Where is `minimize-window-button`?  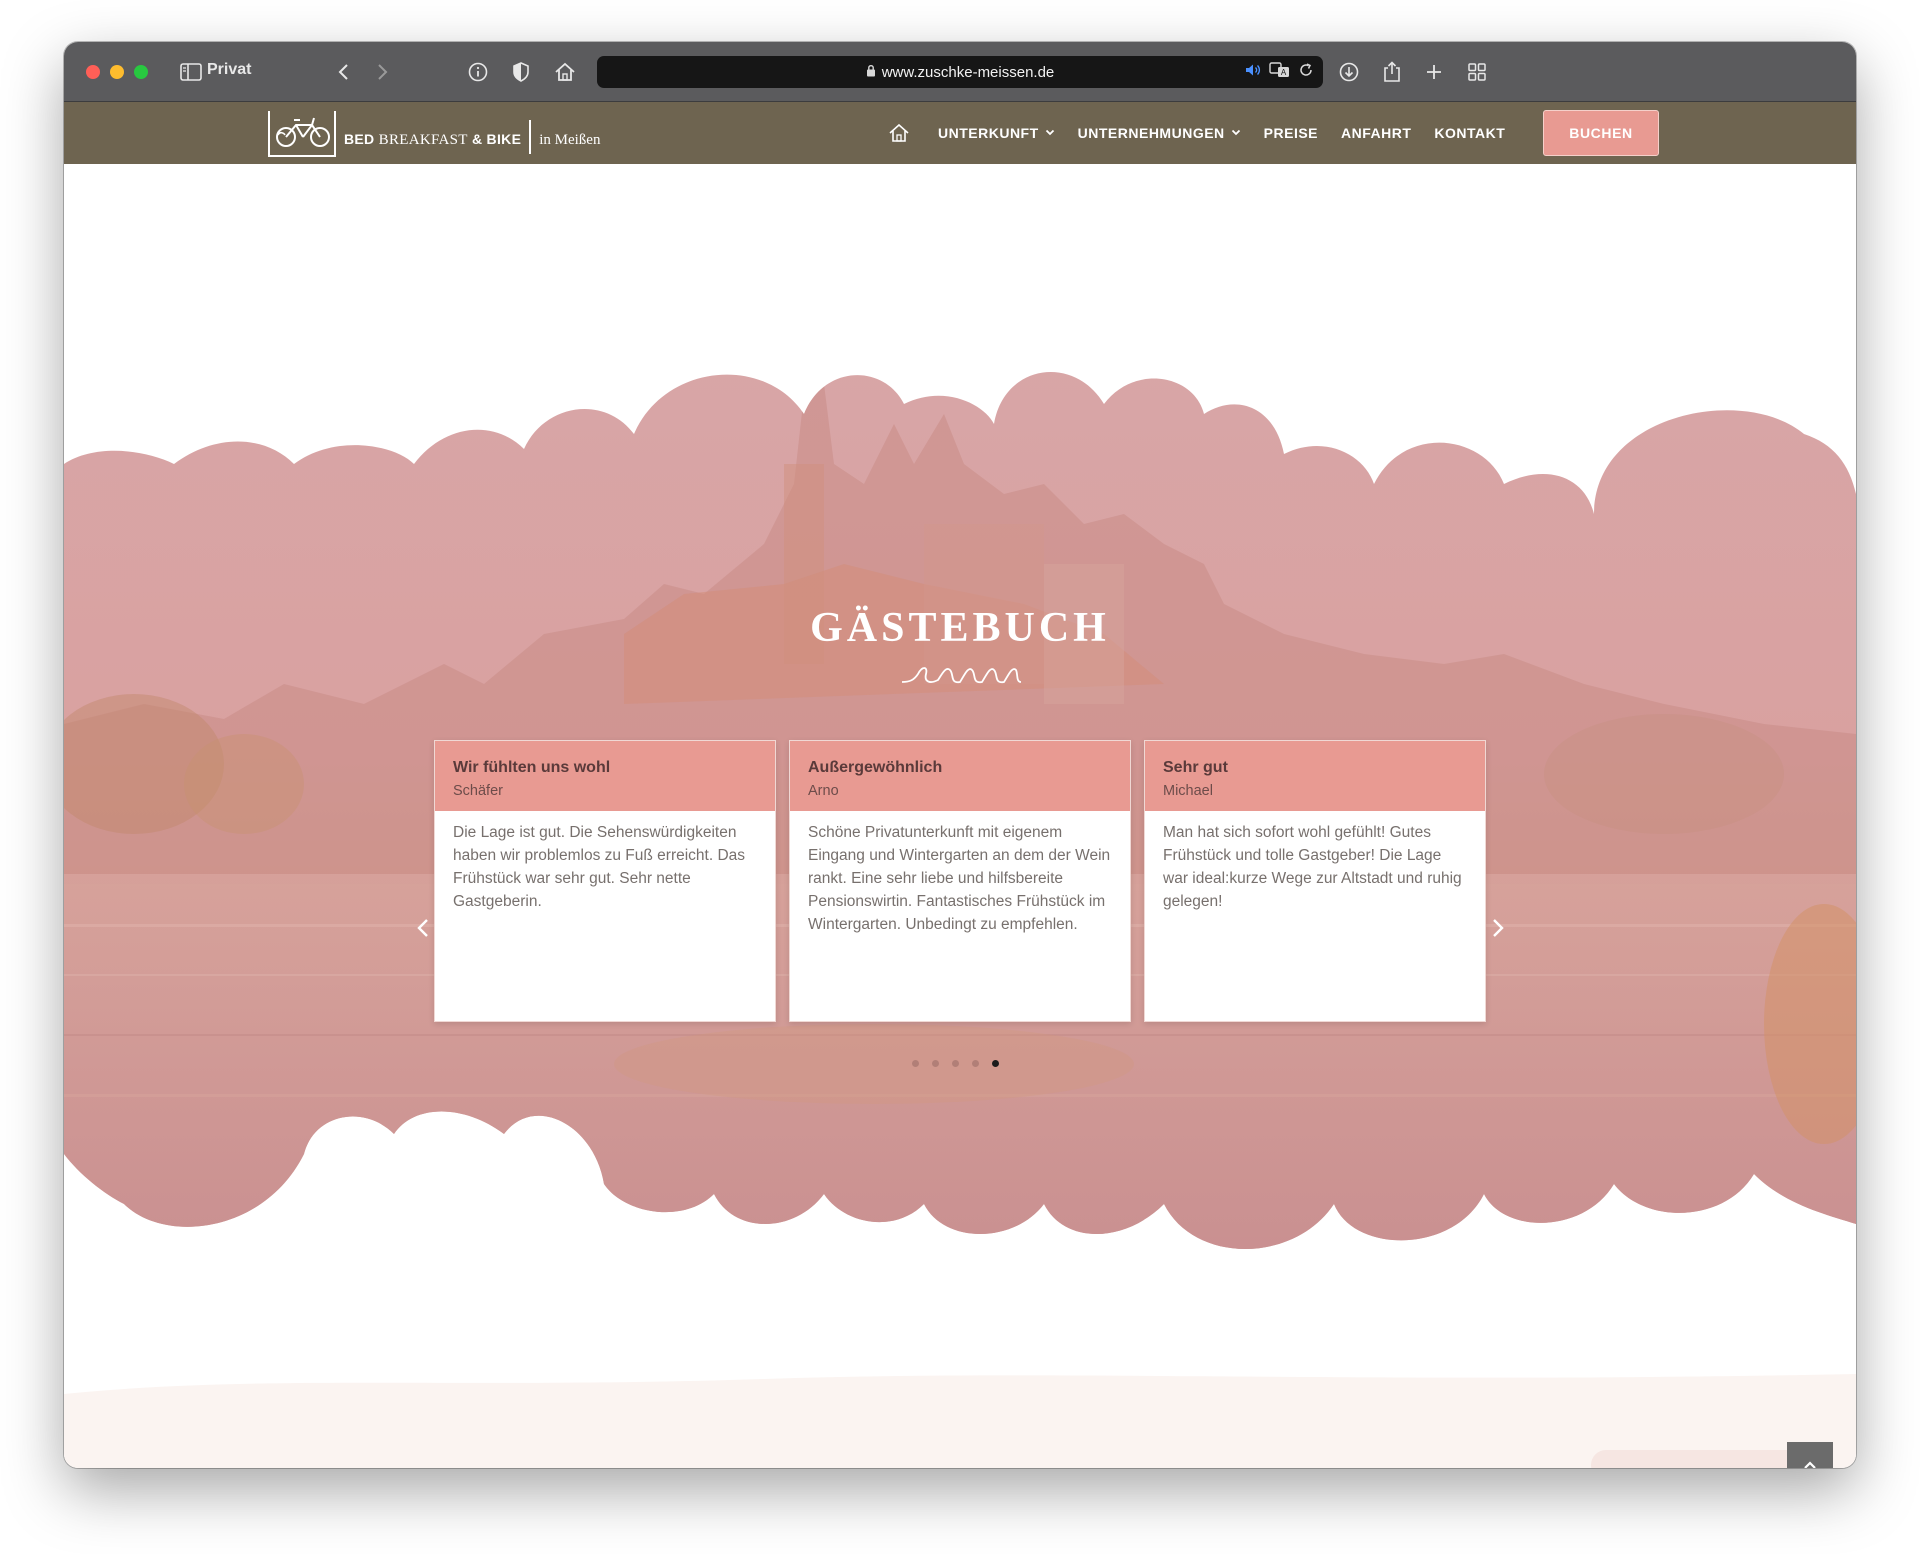 minimize-window-button is located at coordinates (117, 72).